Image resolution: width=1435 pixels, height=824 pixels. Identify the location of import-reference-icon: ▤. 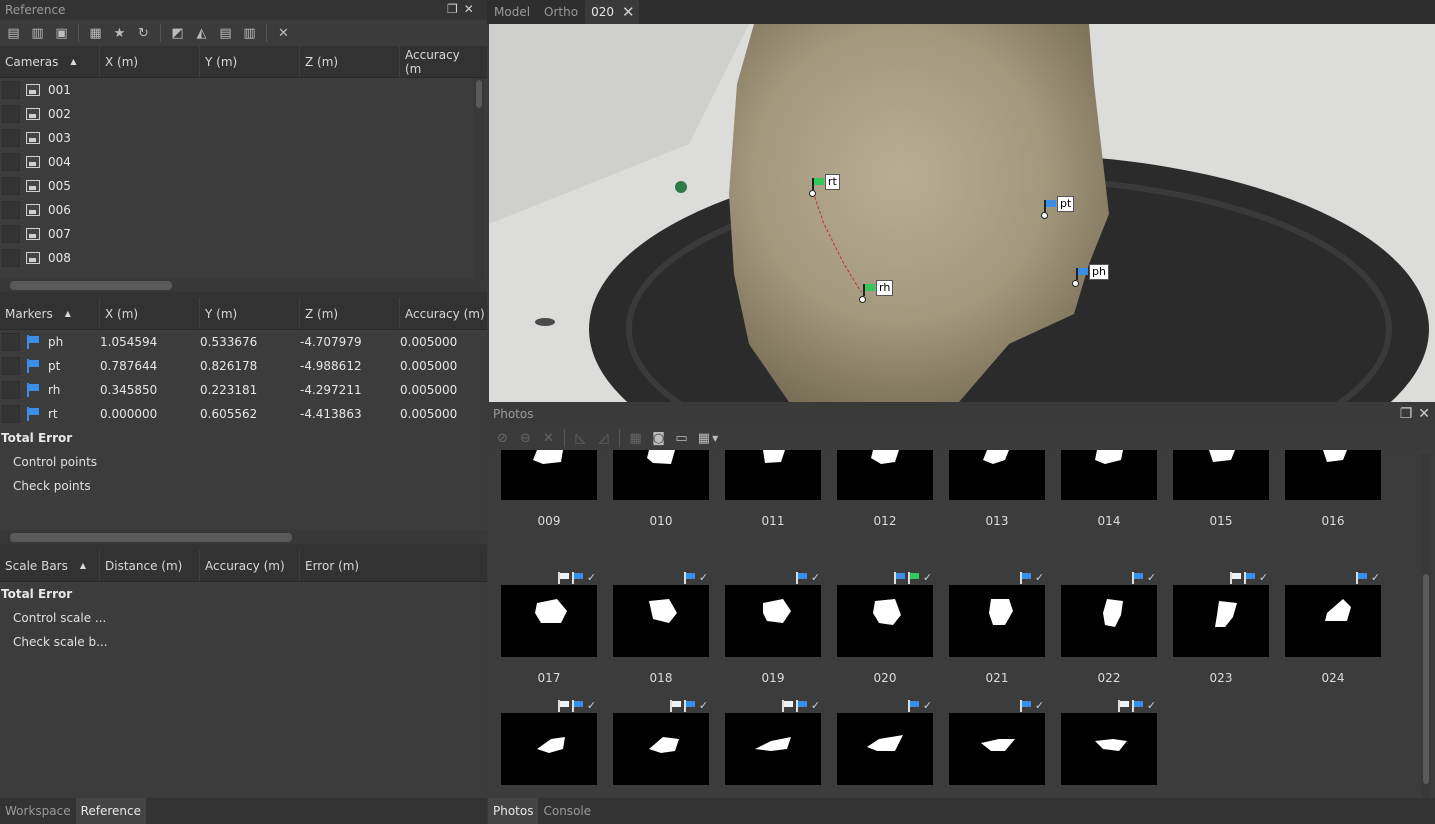
(13, 33).